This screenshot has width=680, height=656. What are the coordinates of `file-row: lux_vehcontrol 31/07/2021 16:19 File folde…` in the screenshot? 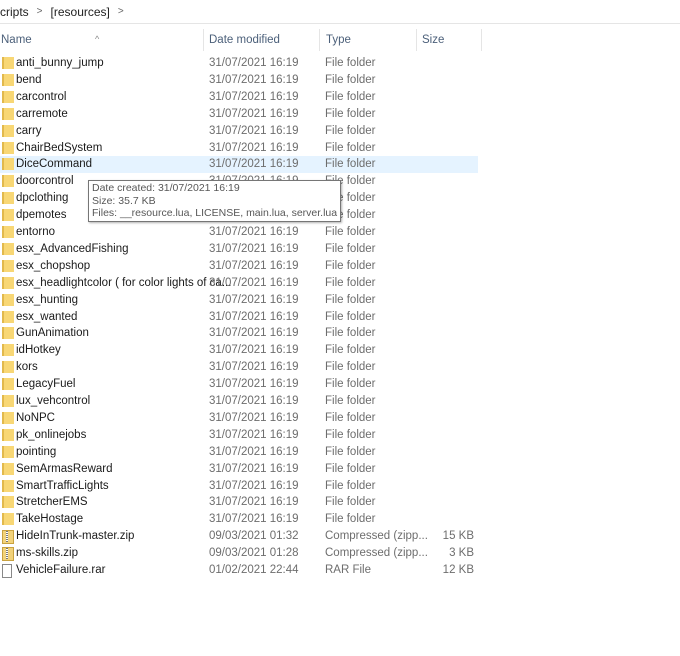 It's located at (239, 401).